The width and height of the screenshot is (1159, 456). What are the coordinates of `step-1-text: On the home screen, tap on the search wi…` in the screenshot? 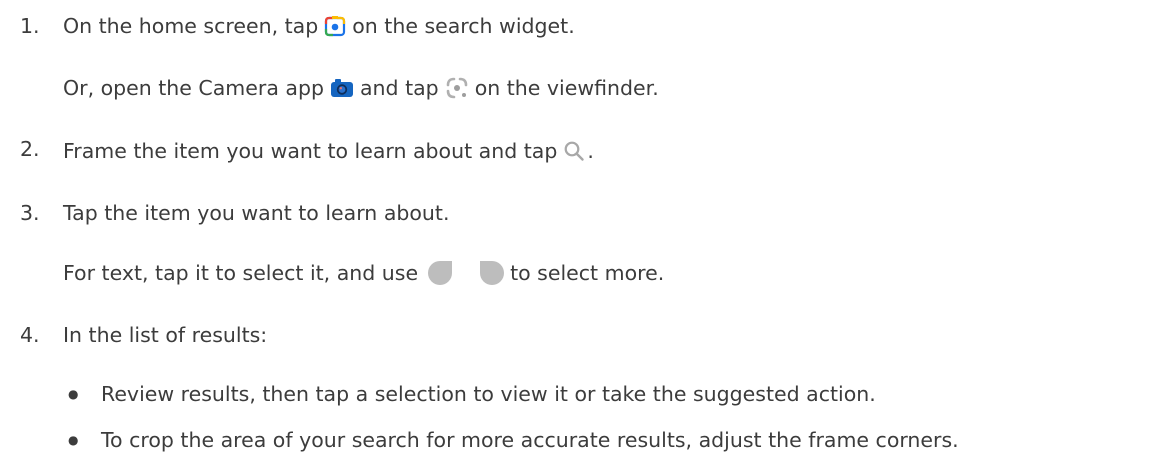 It's located at (319, 26).